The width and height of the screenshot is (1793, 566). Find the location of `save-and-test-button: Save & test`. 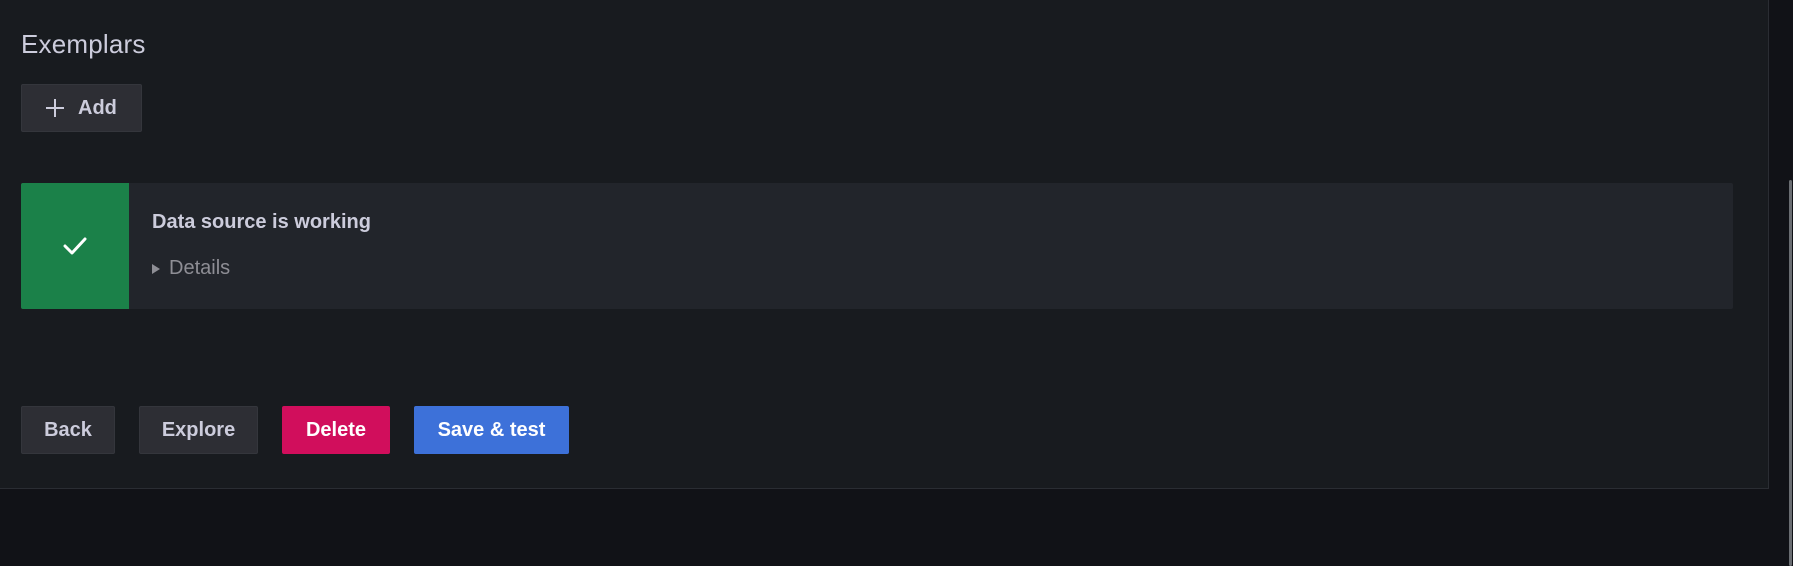

save-and-test-button: Save & test is located at coordinates (491, 430).